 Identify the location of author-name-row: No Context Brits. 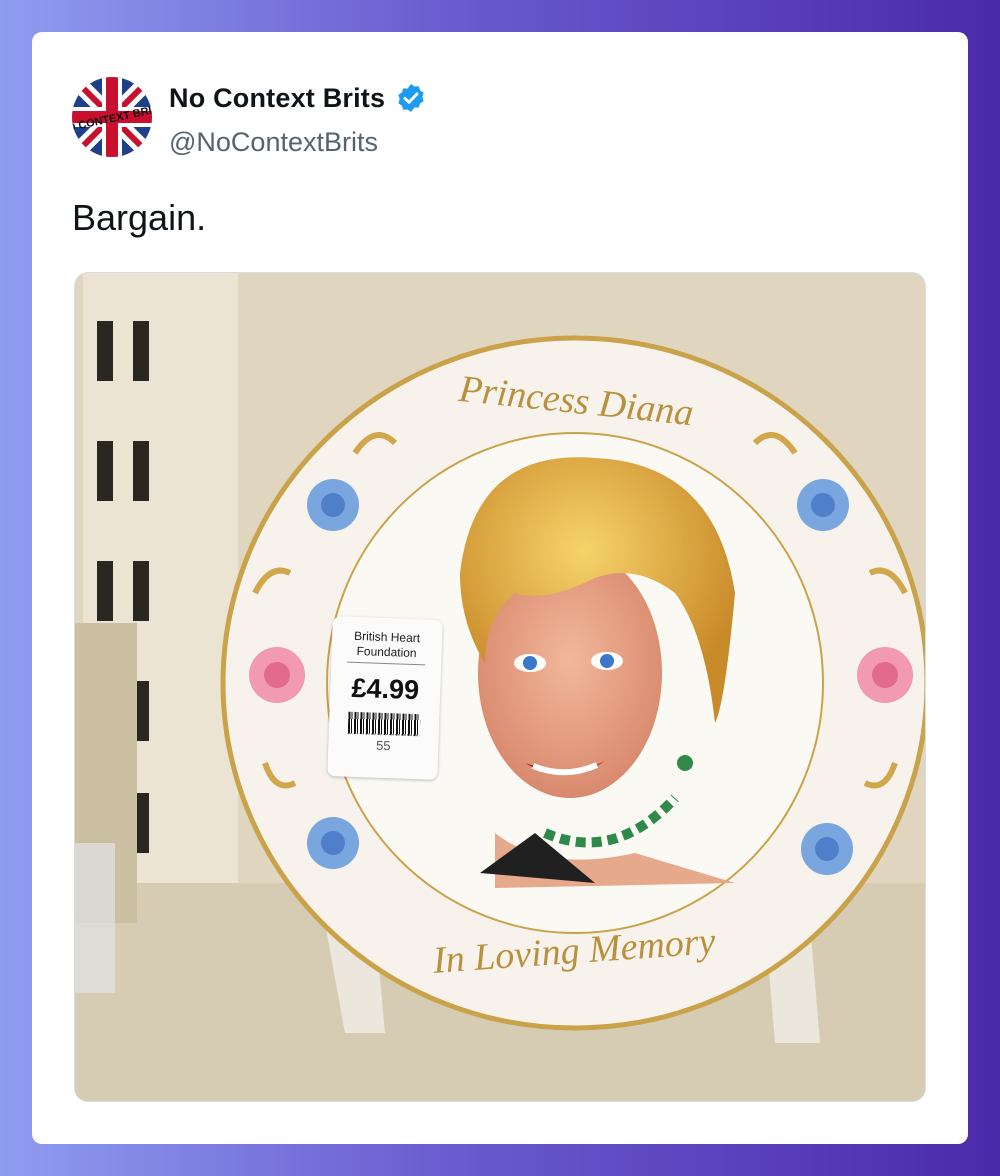
(298, 98).